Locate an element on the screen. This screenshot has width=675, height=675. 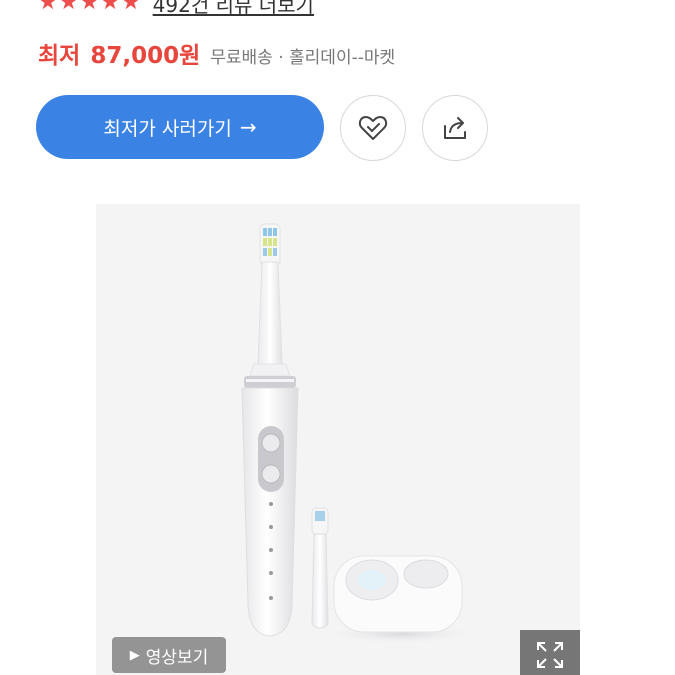
expand-button is located at coordinates (550, 652).